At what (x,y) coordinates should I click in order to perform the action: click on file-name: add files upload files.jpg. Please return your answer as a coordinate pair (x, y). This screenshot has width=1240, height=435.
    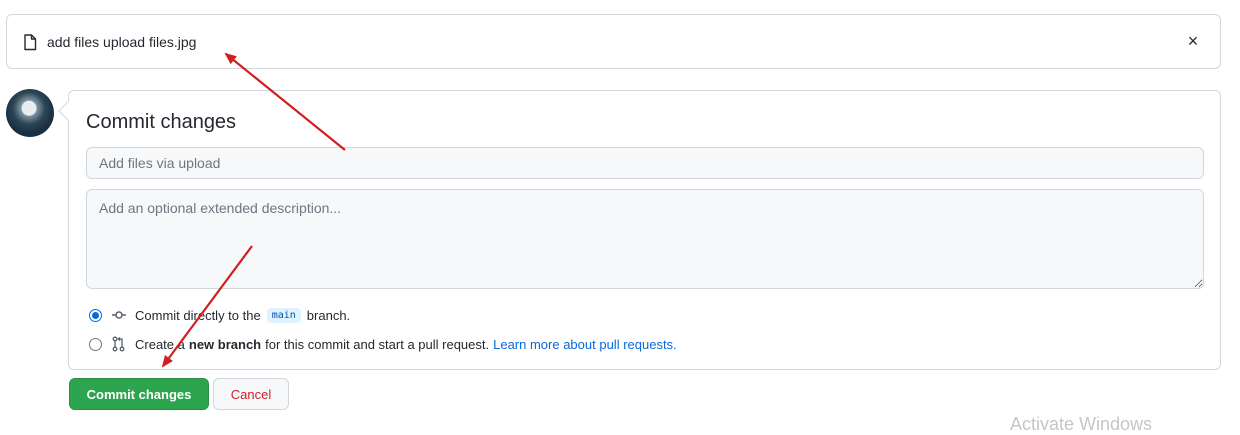
    Looking at the image, I should click on (122, 42).